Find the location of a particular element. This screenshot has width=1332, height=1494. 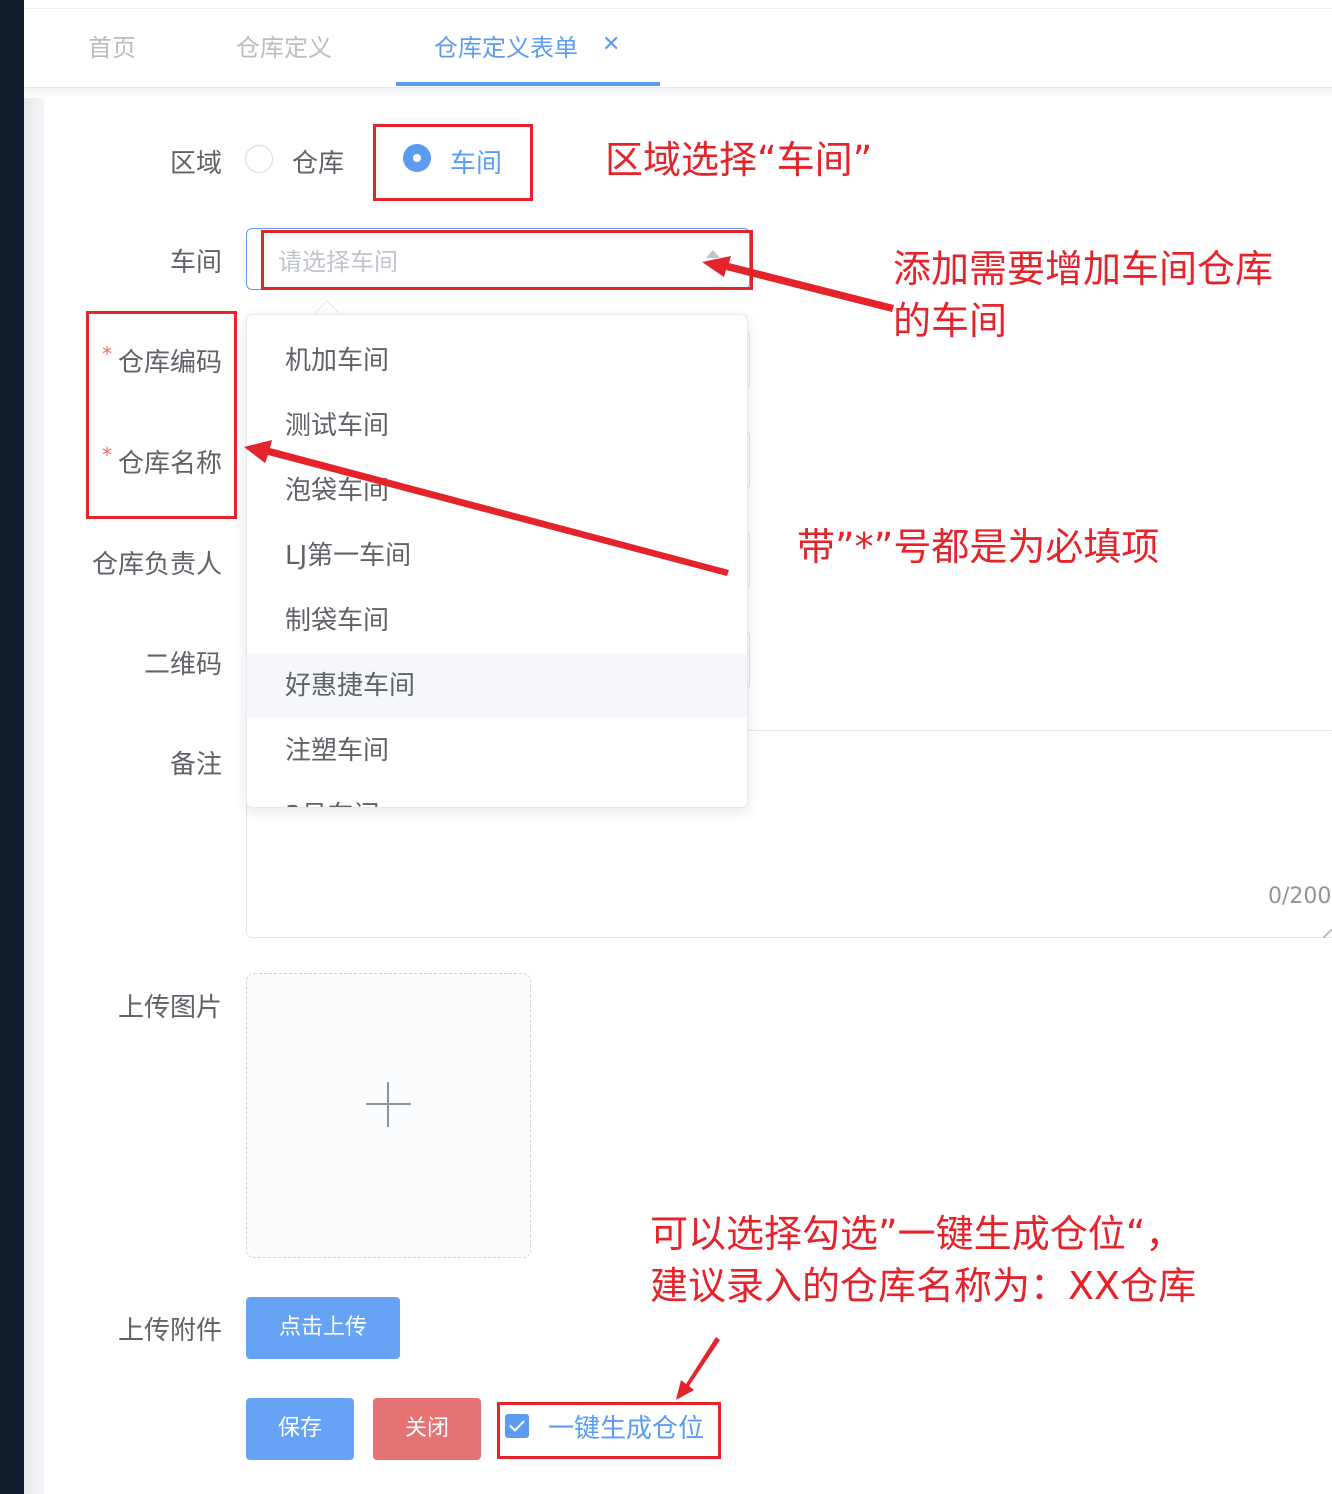

annotation-box-area is located at coordinates (453, 162).